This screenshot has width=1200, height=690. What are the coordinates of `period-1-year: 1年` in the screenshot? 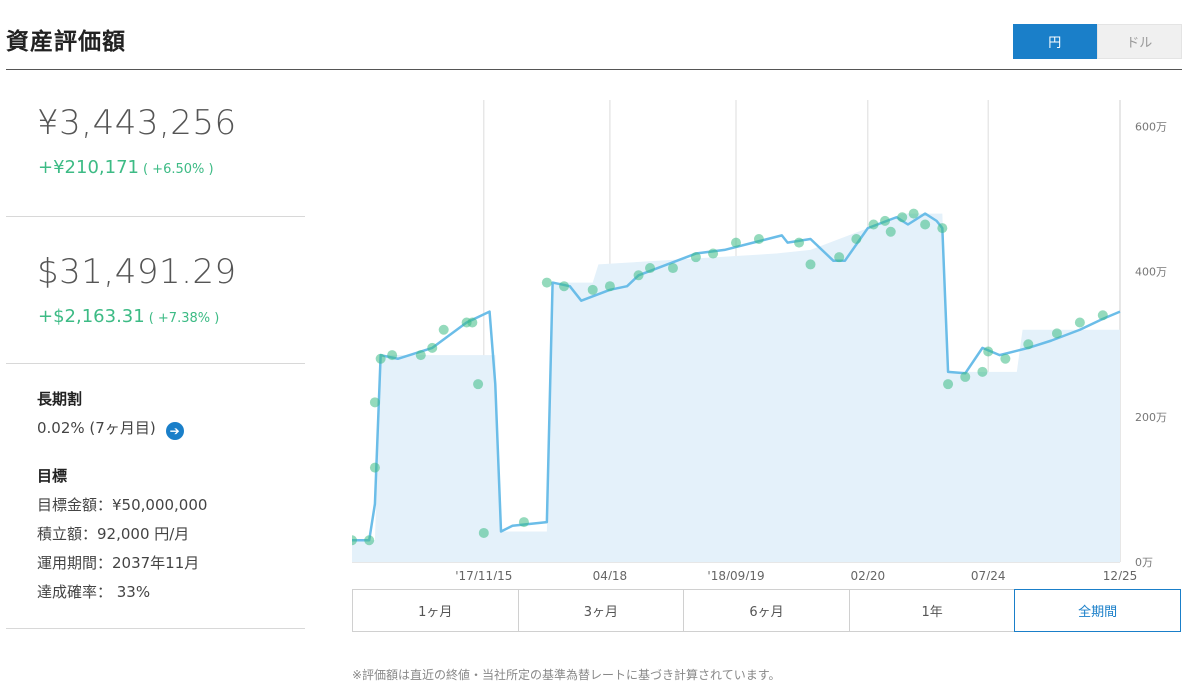 It's located at (933, 610).